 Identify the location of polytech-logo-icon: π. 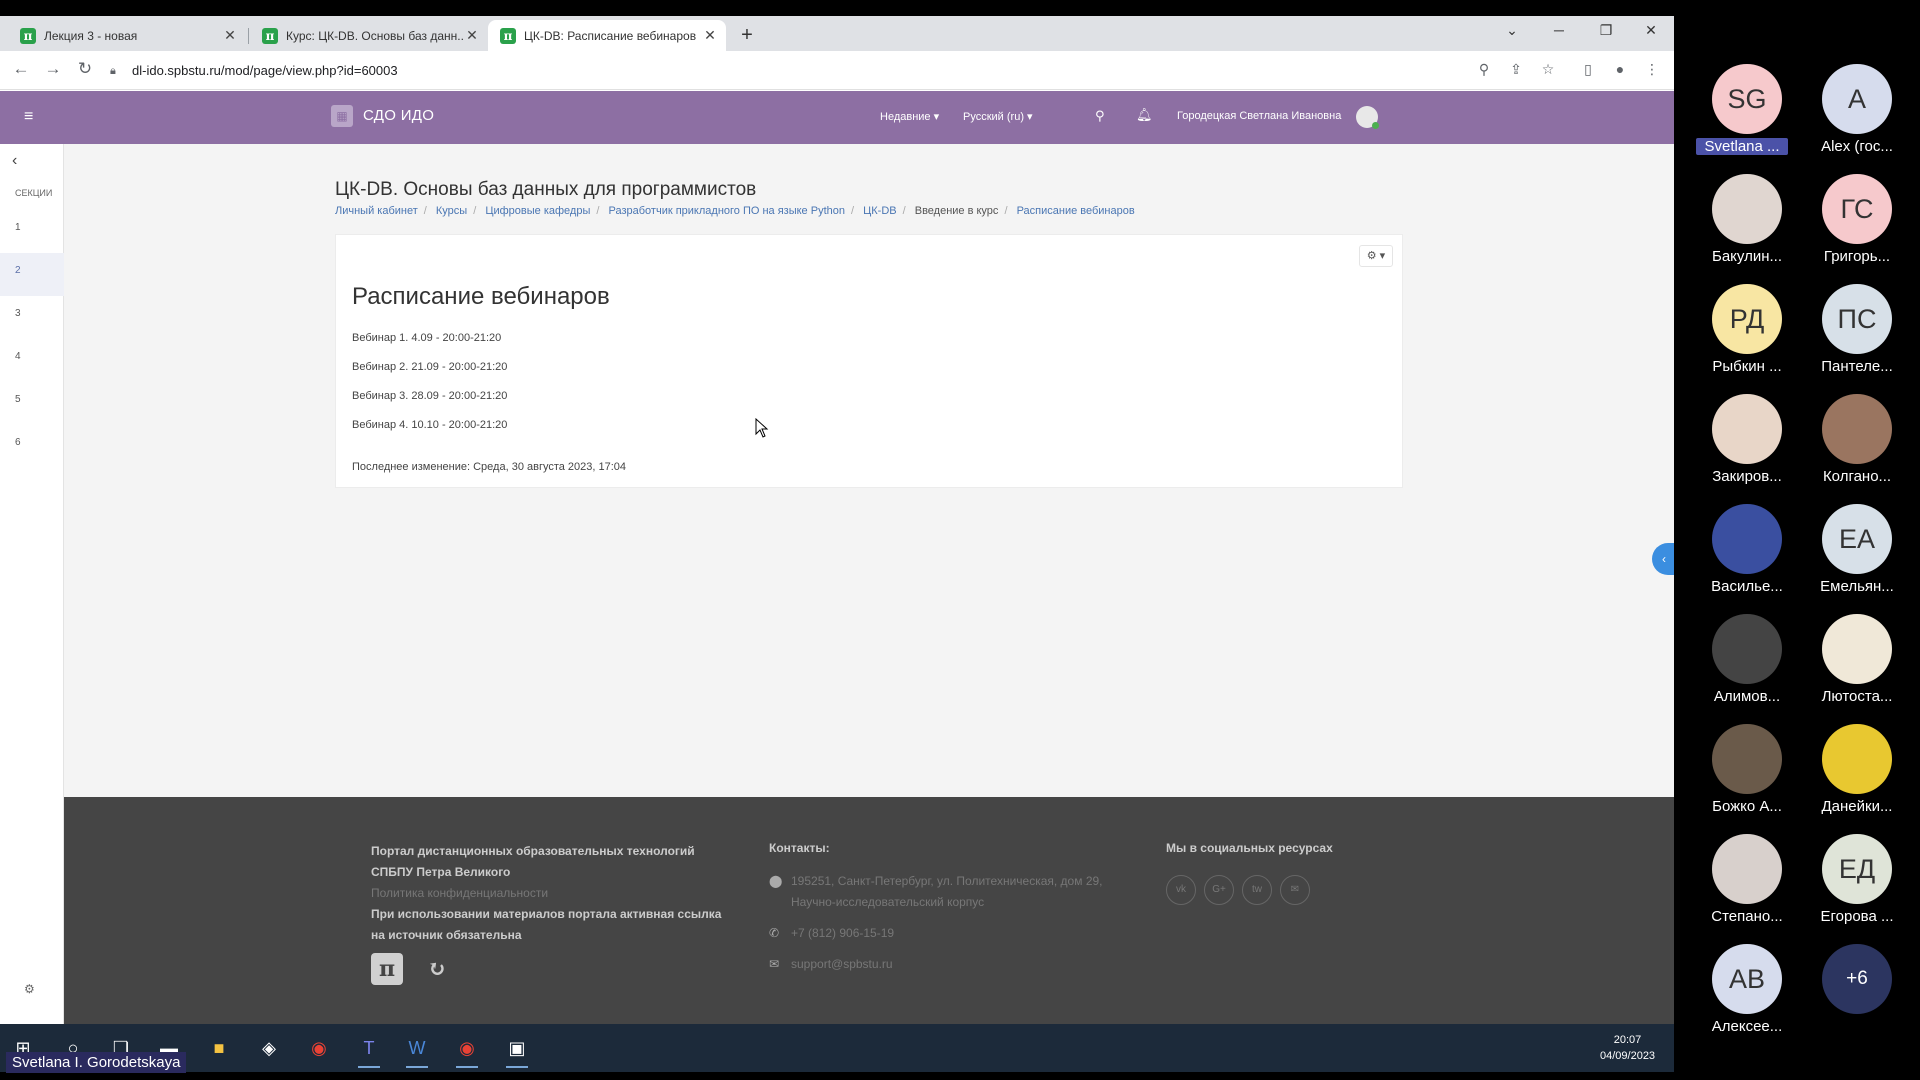
(387, 969).